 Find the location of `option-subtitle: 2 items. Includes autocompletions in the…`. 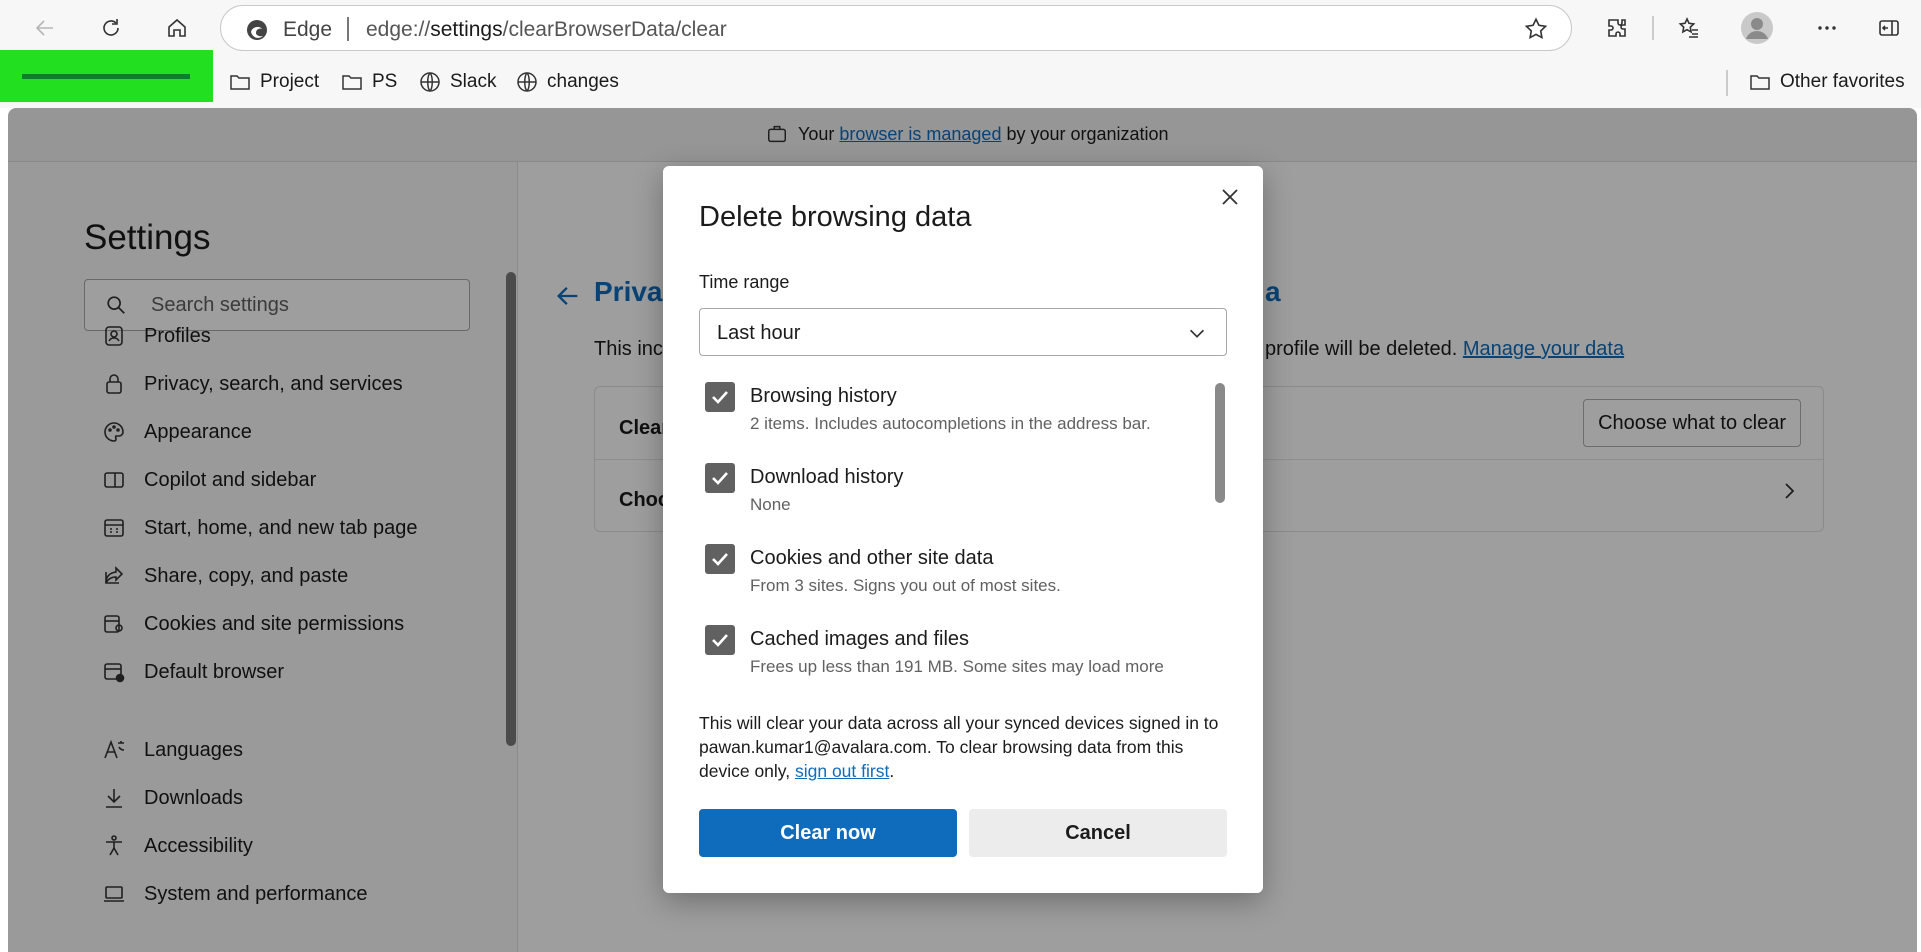

option-subtitle: 2 items. Includes autocompletions in the… is located at coordinates (950, 423).